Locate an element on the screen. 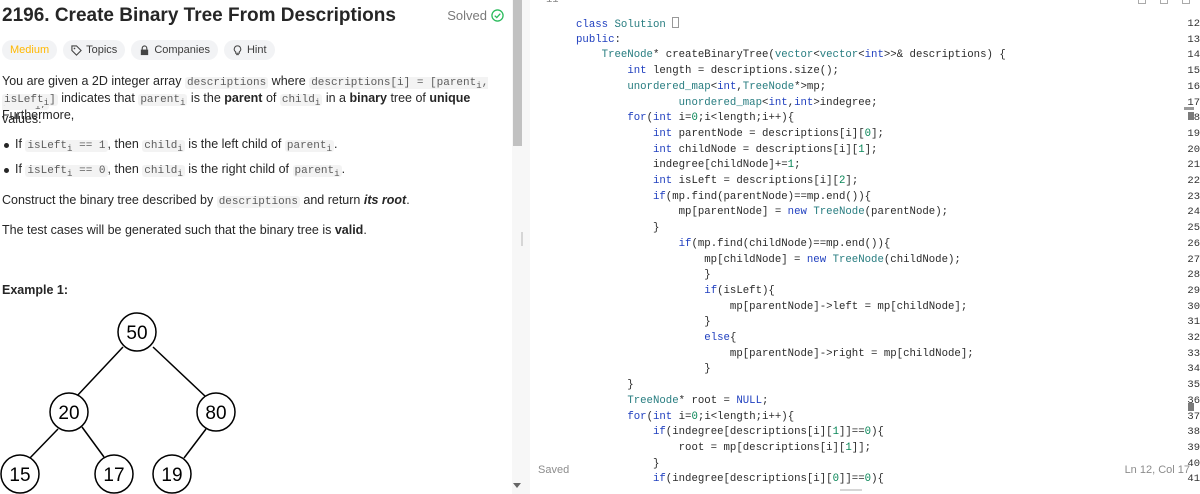 The width and height of the screenshot is (1200, 494). line-number: 39 is located at coordinates (1193, 447).